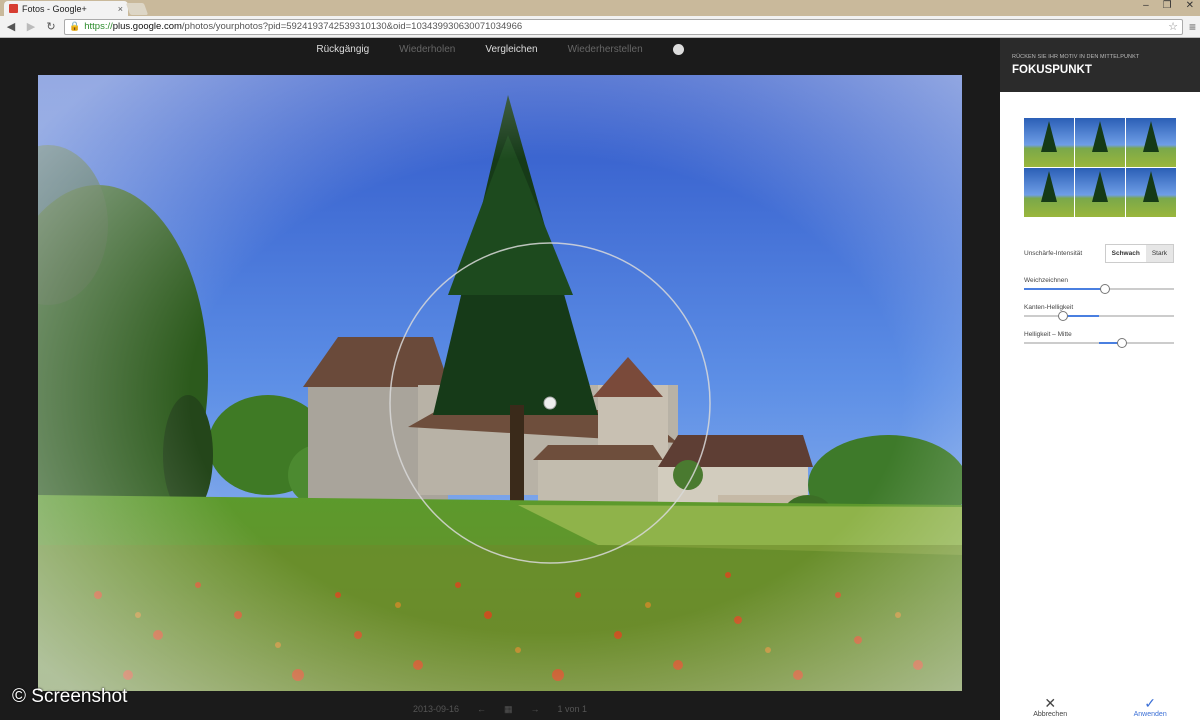 Image resolution: width=1200 pixels, height=720 pixels. I want to click on redo-button: Wiederholen, so click(427, 49).